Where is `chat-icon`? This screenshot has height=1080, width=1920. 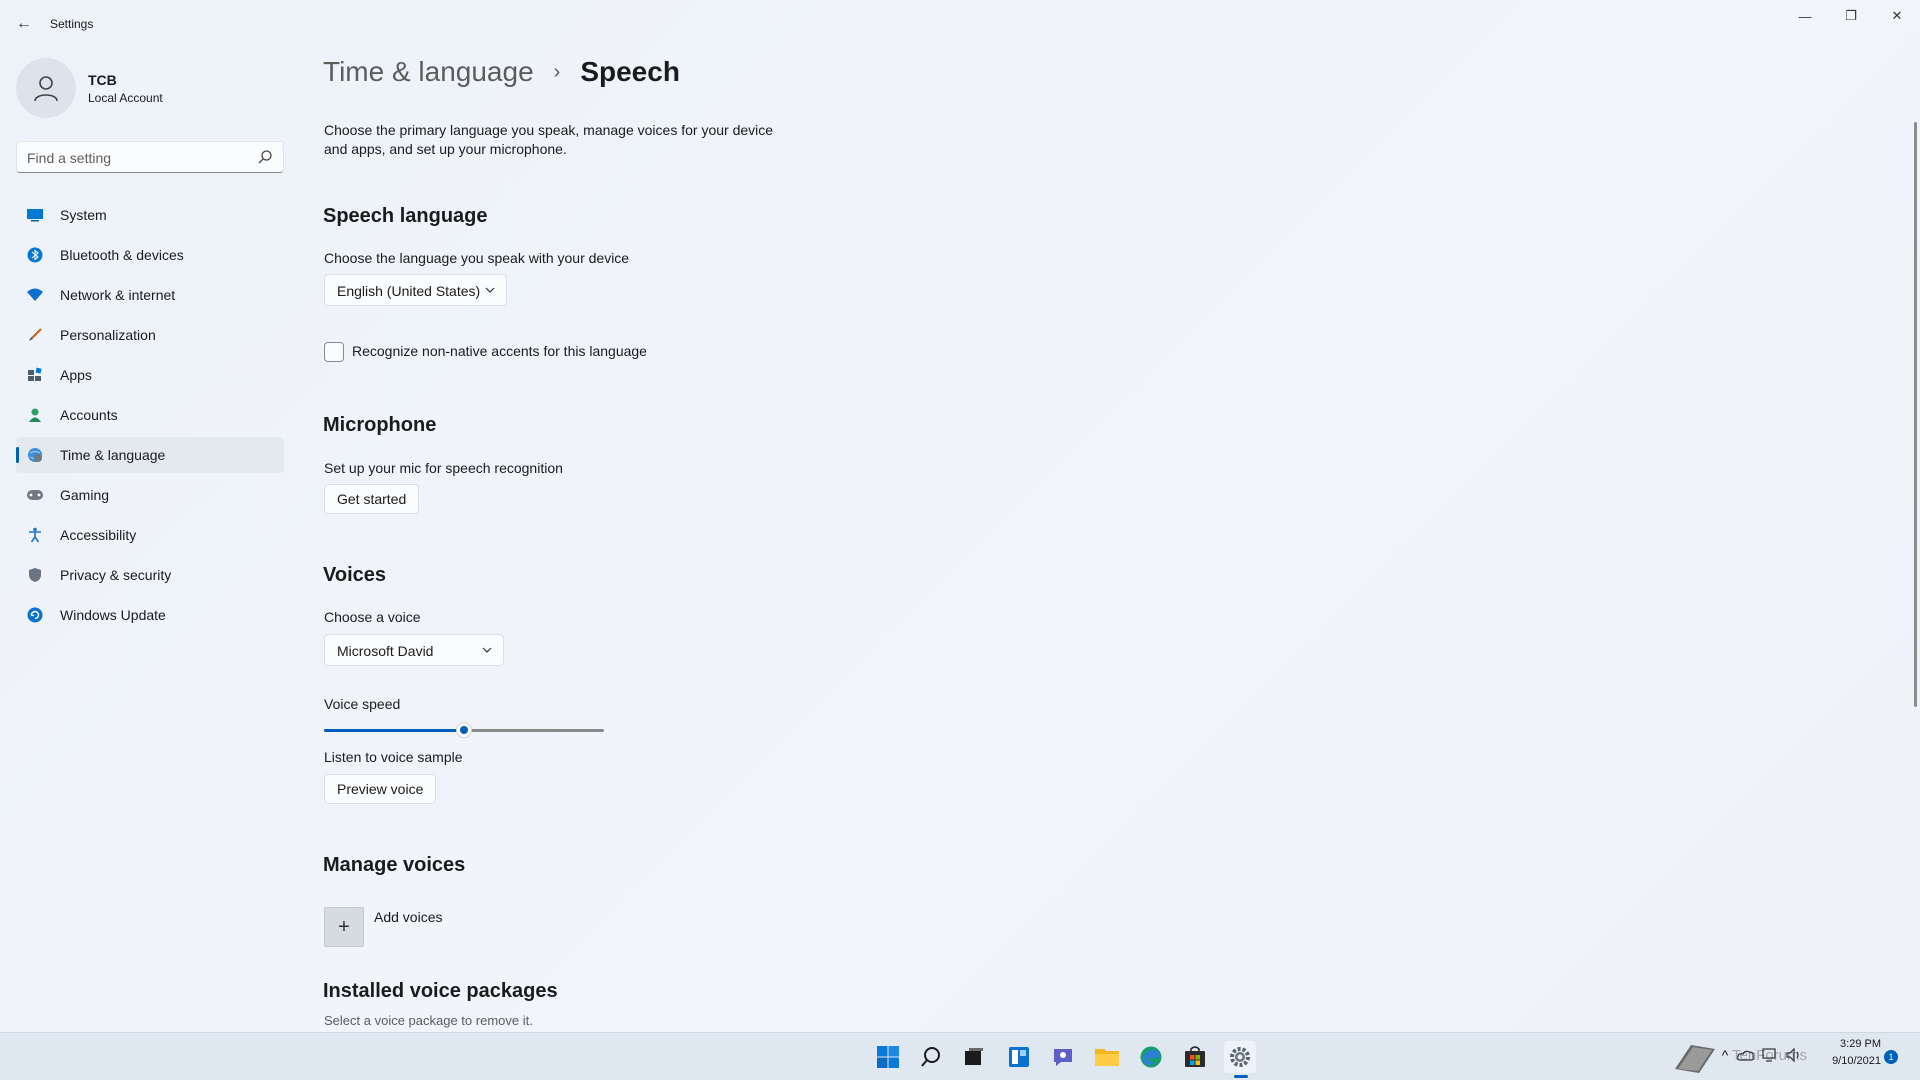
chat-icon is located at coordinates (1063, 1057).